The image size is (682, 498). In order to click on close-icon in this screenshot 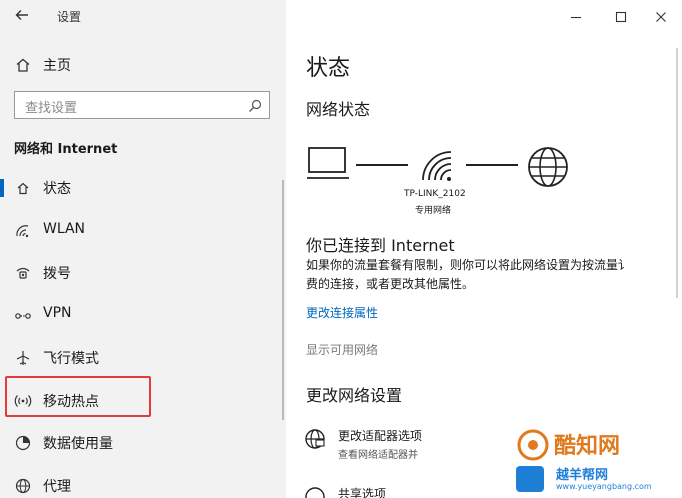, I will do `click(661, 15)`.